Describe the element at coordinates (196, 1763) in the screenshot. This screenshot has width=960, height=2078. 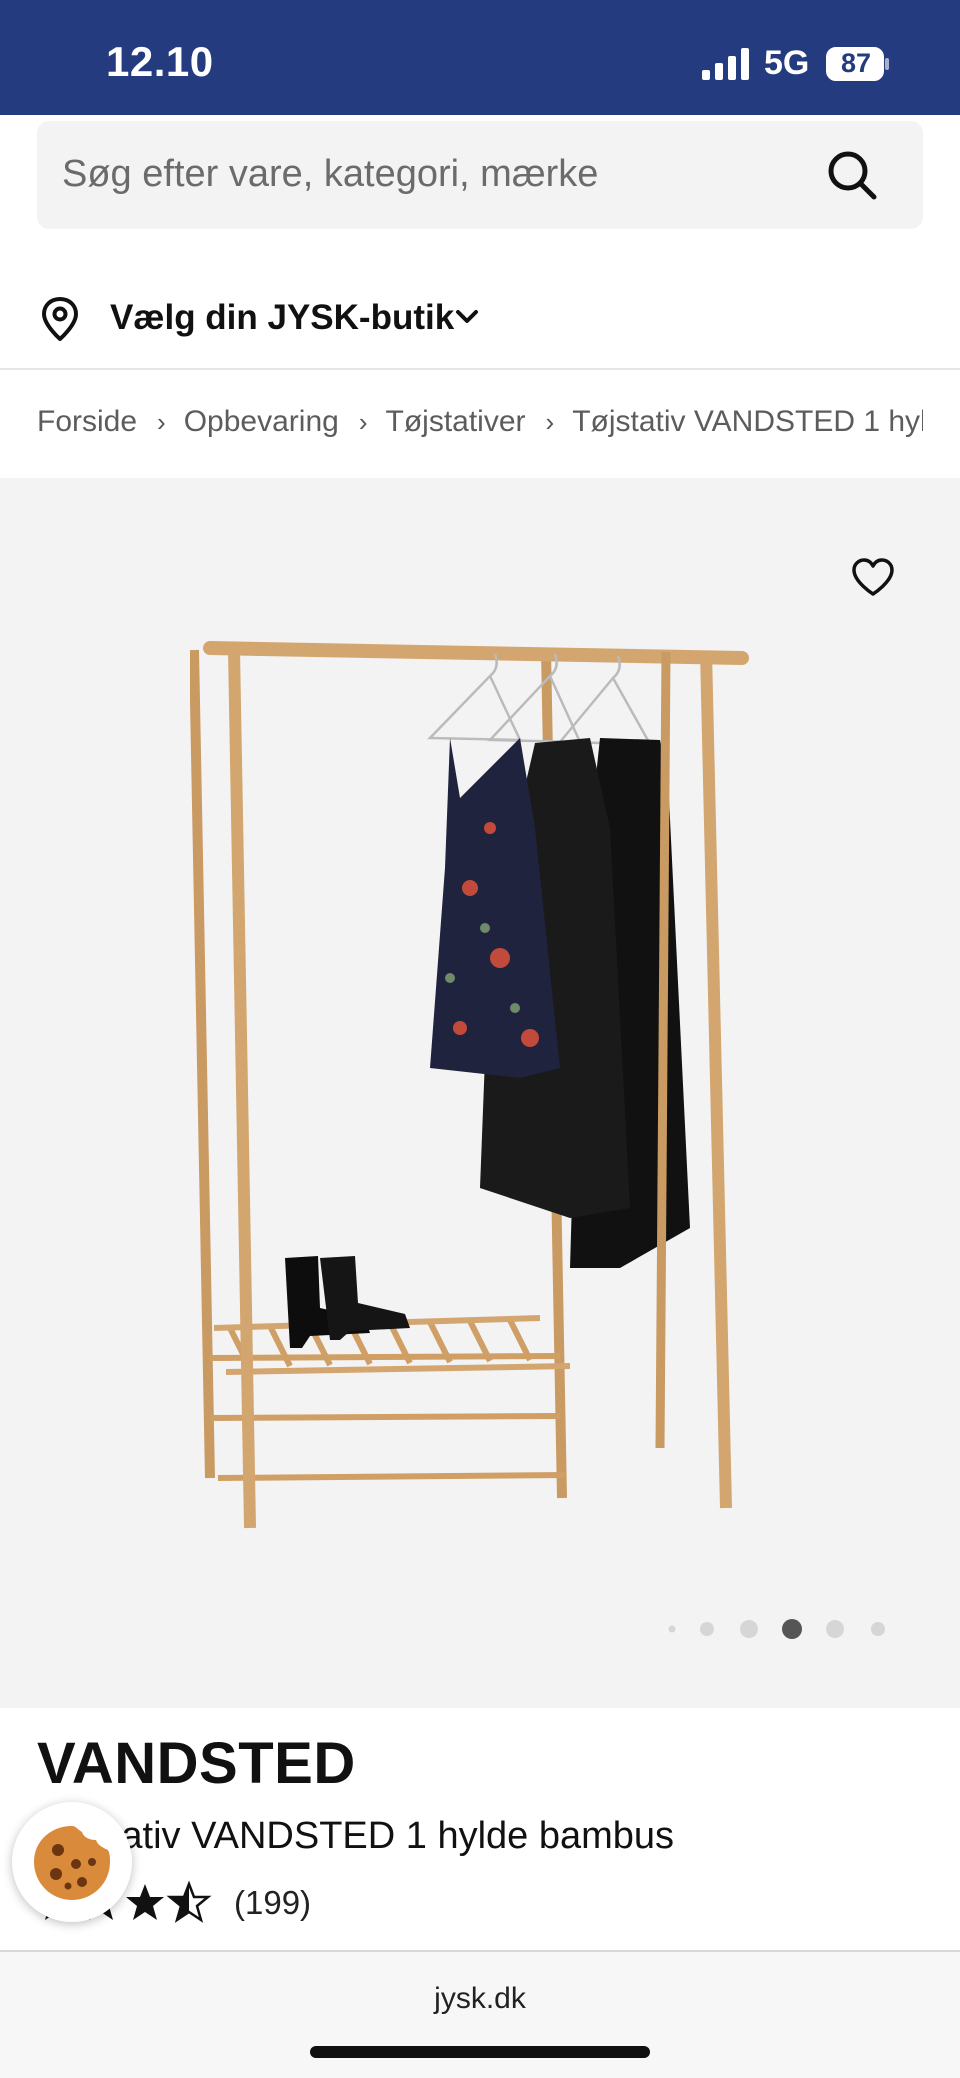
I see `product-brand: VANDSTED` at that location.